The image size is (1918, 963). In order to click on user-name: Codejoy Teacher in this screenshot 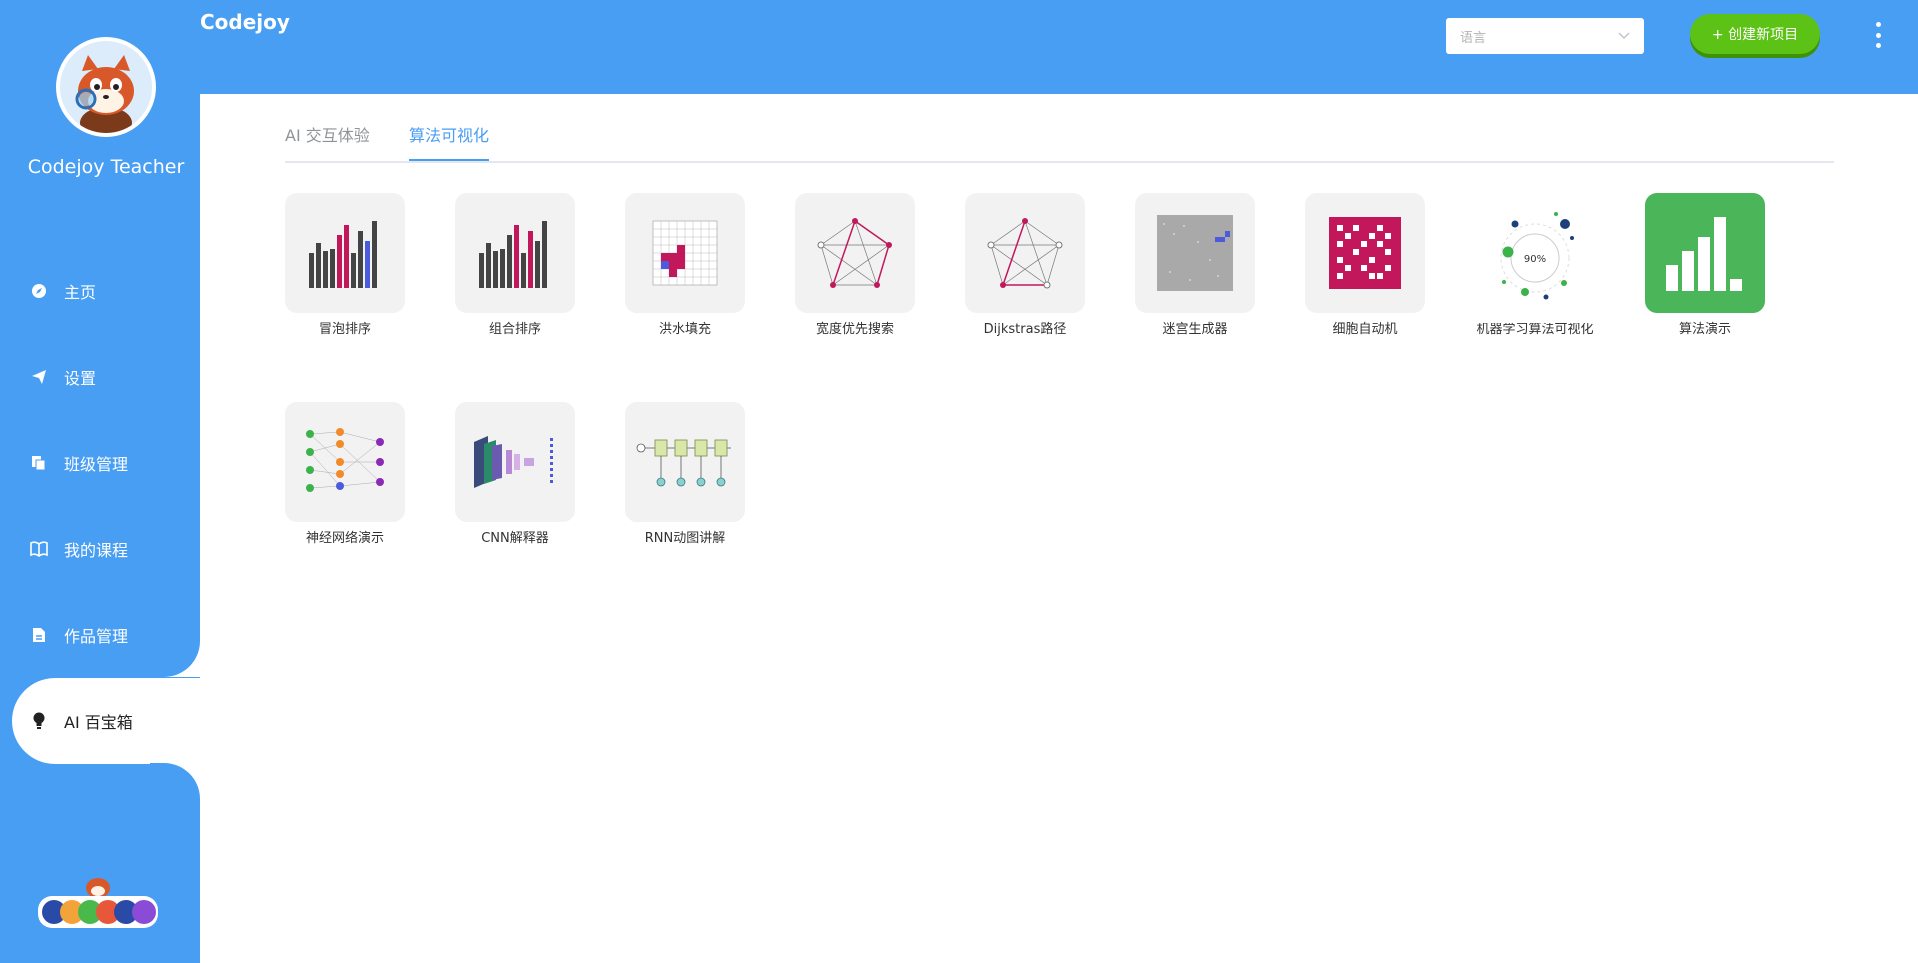, I will do `click(106, 167)`.